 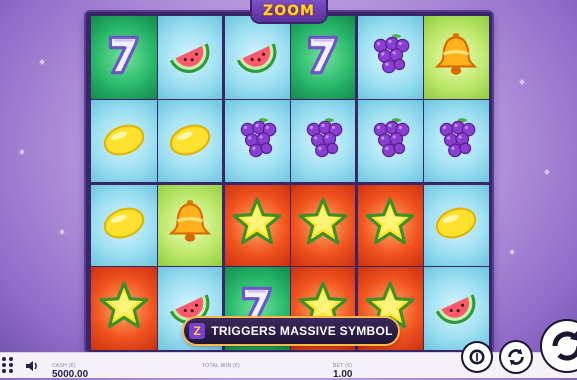 I want to click on feature-banner: Z TRIGGERS MASSIVE SYMBOL, so click(x=291, y=331).